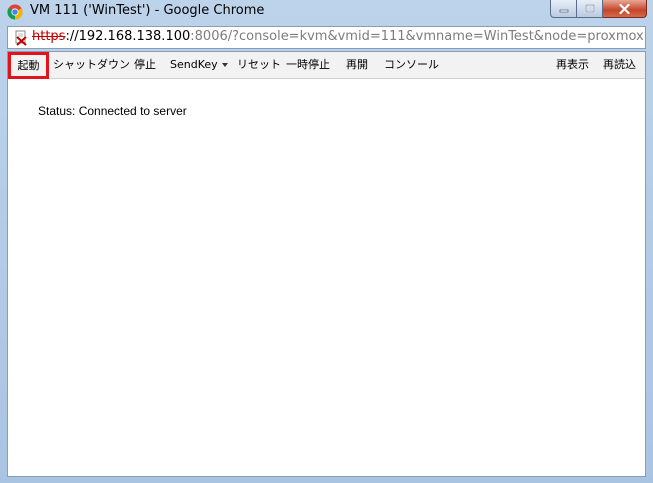 The height and width of the screenshot is (483, 653). Describe the element at coordinates (128, 36) in the screenshot. I see `url-host: ://192.168.138.100` at that location.